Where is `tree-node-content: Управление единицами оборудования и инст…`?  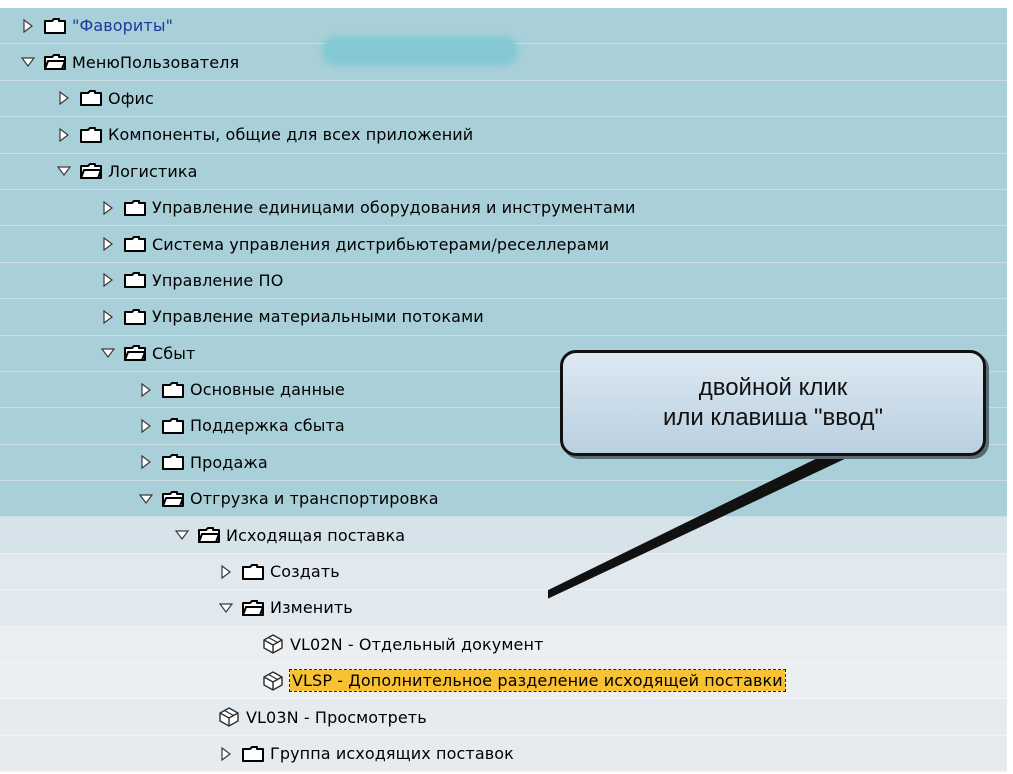
tree-node-content: Управление единицами оборудования и инст… is located at coordinates (368, 207).